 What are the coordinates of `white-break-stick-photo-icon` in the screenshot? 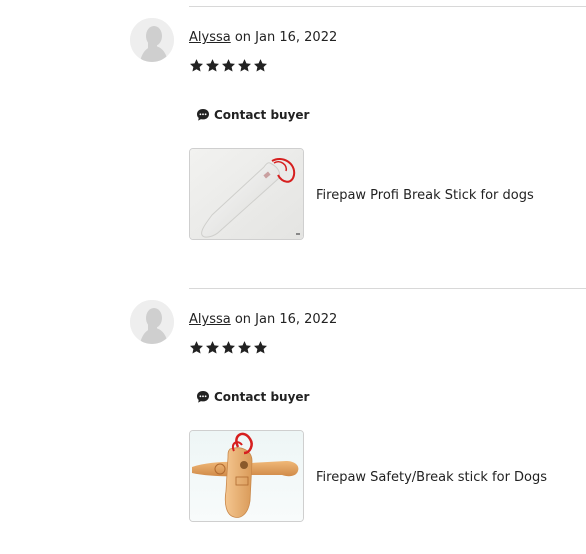 It's located at (246, 194).